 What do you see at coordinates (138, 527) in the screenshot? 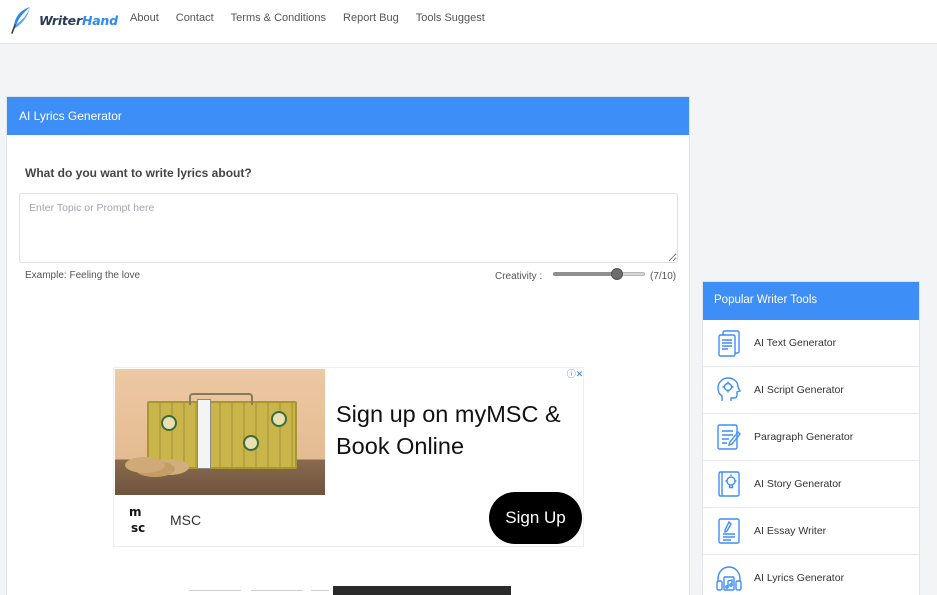
I see `svg-text: sc` at bounding box center [138, 527].